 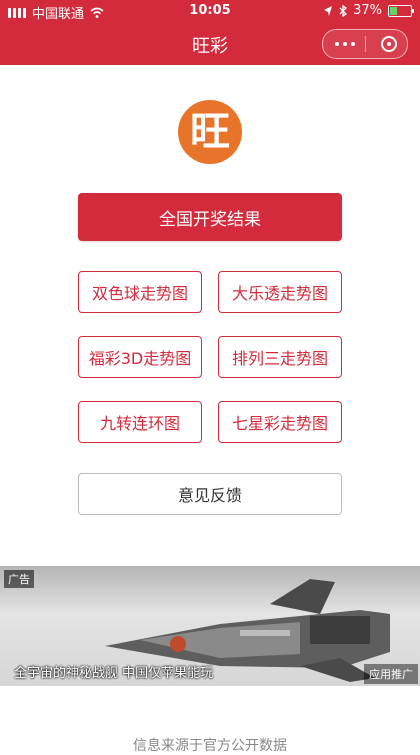 What do you see at coordinates (391, 674) in the screenshot?
I see `ad-app-label: 应用推广` at bounding box center [391, 674].